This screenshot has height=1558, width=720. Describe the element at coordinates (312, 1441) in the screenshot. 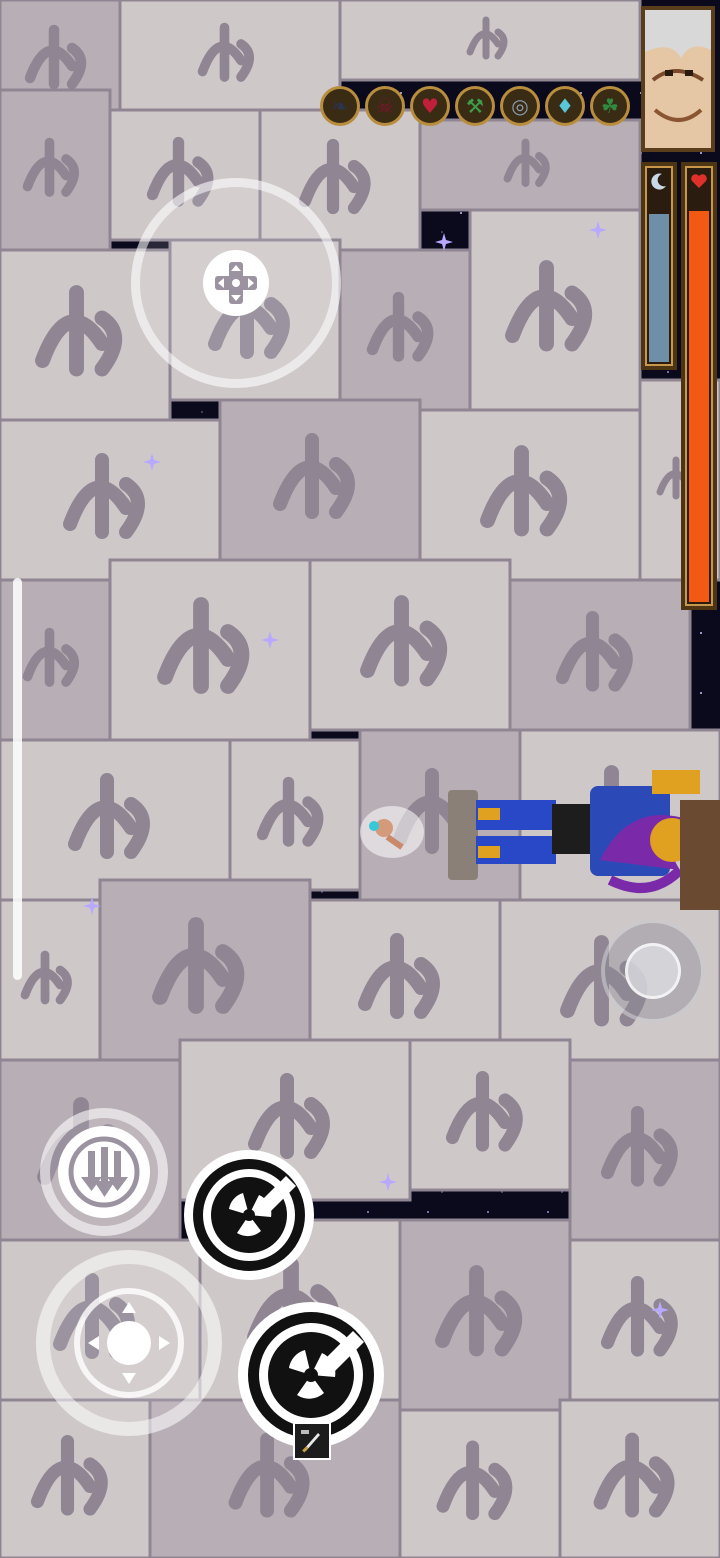

I see `sword-scroll-icon` at that location.